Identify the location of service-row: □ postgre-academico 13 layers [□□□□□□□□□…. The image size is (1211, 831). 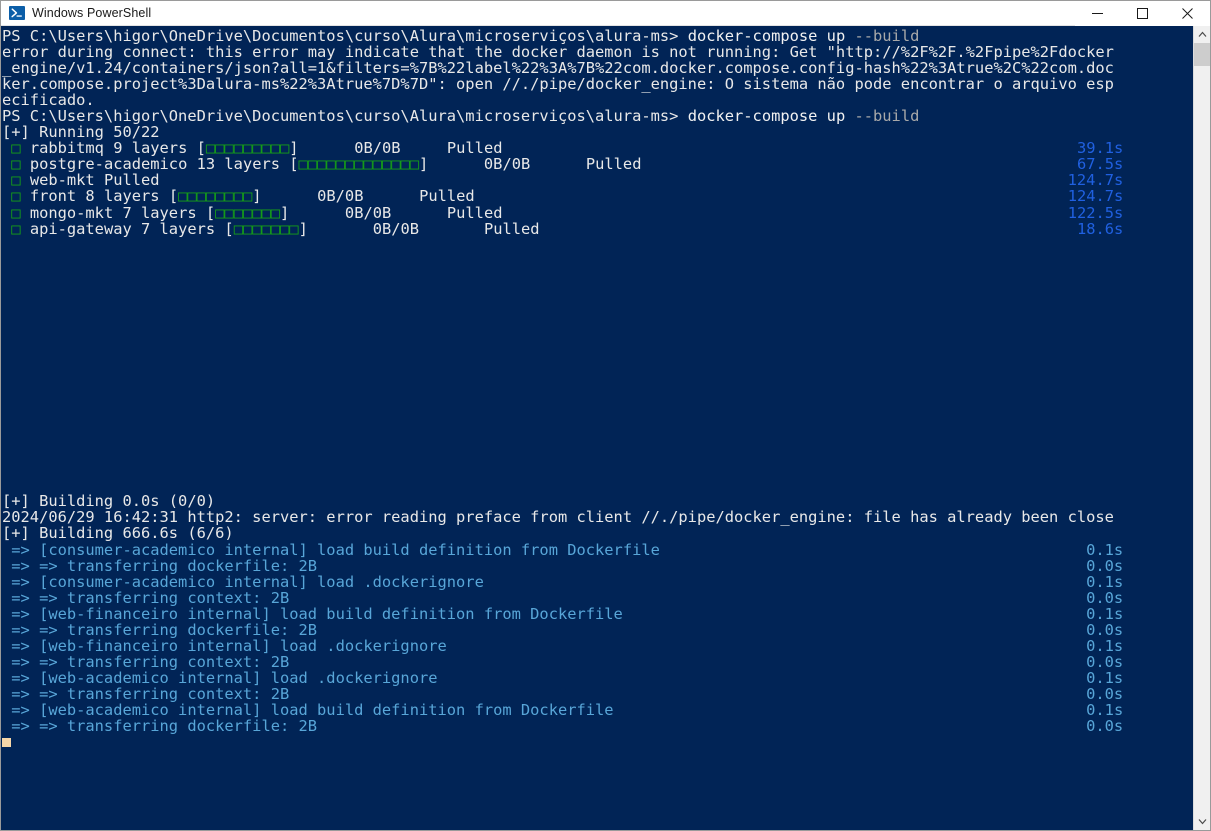
(597, 164).